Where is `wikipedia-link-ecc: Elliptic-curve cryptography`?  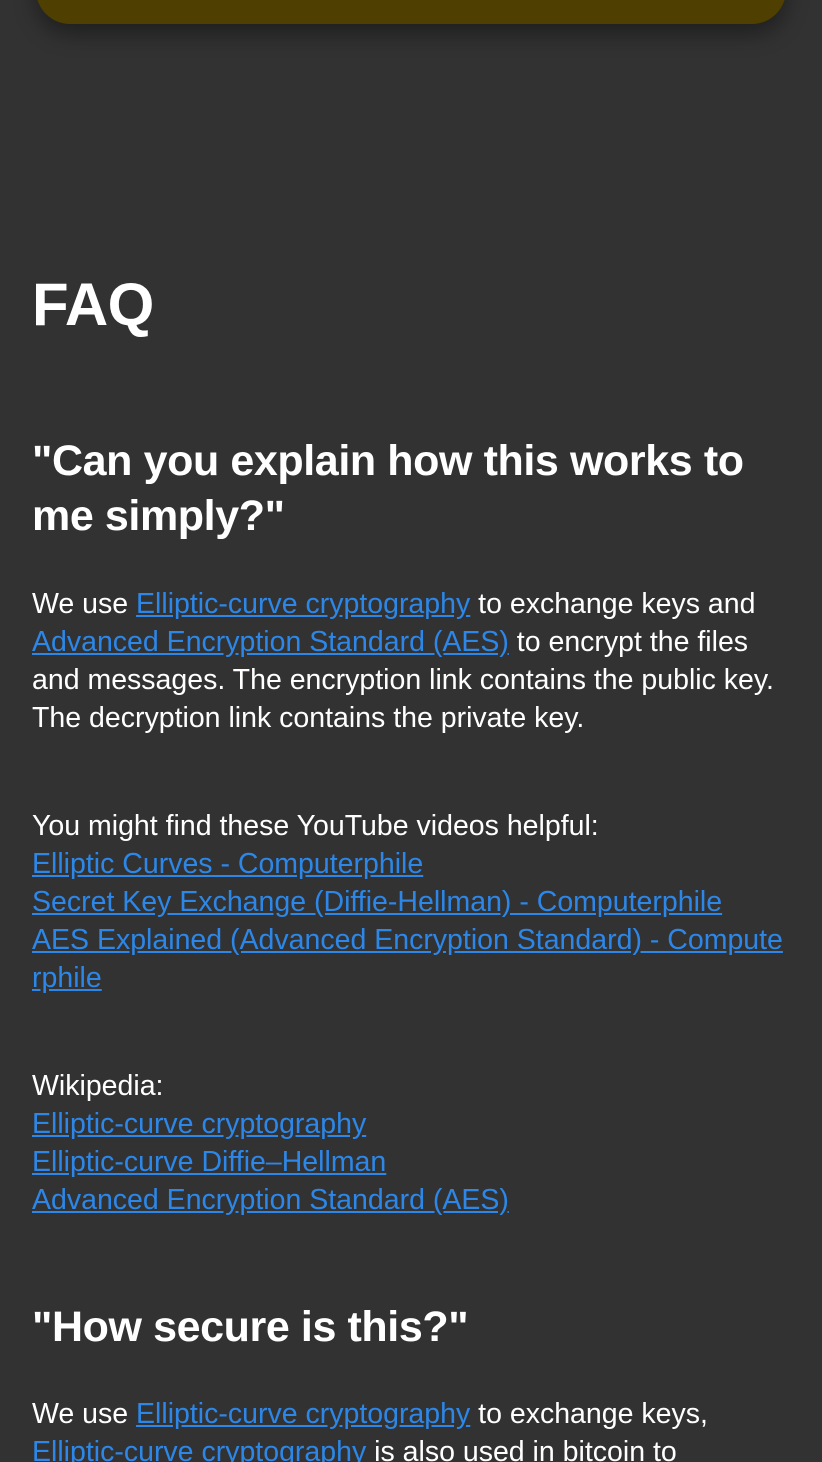 wikipedia-link-ecc: Elliptic-curve cryptography is located at coordinates (412, 1124).